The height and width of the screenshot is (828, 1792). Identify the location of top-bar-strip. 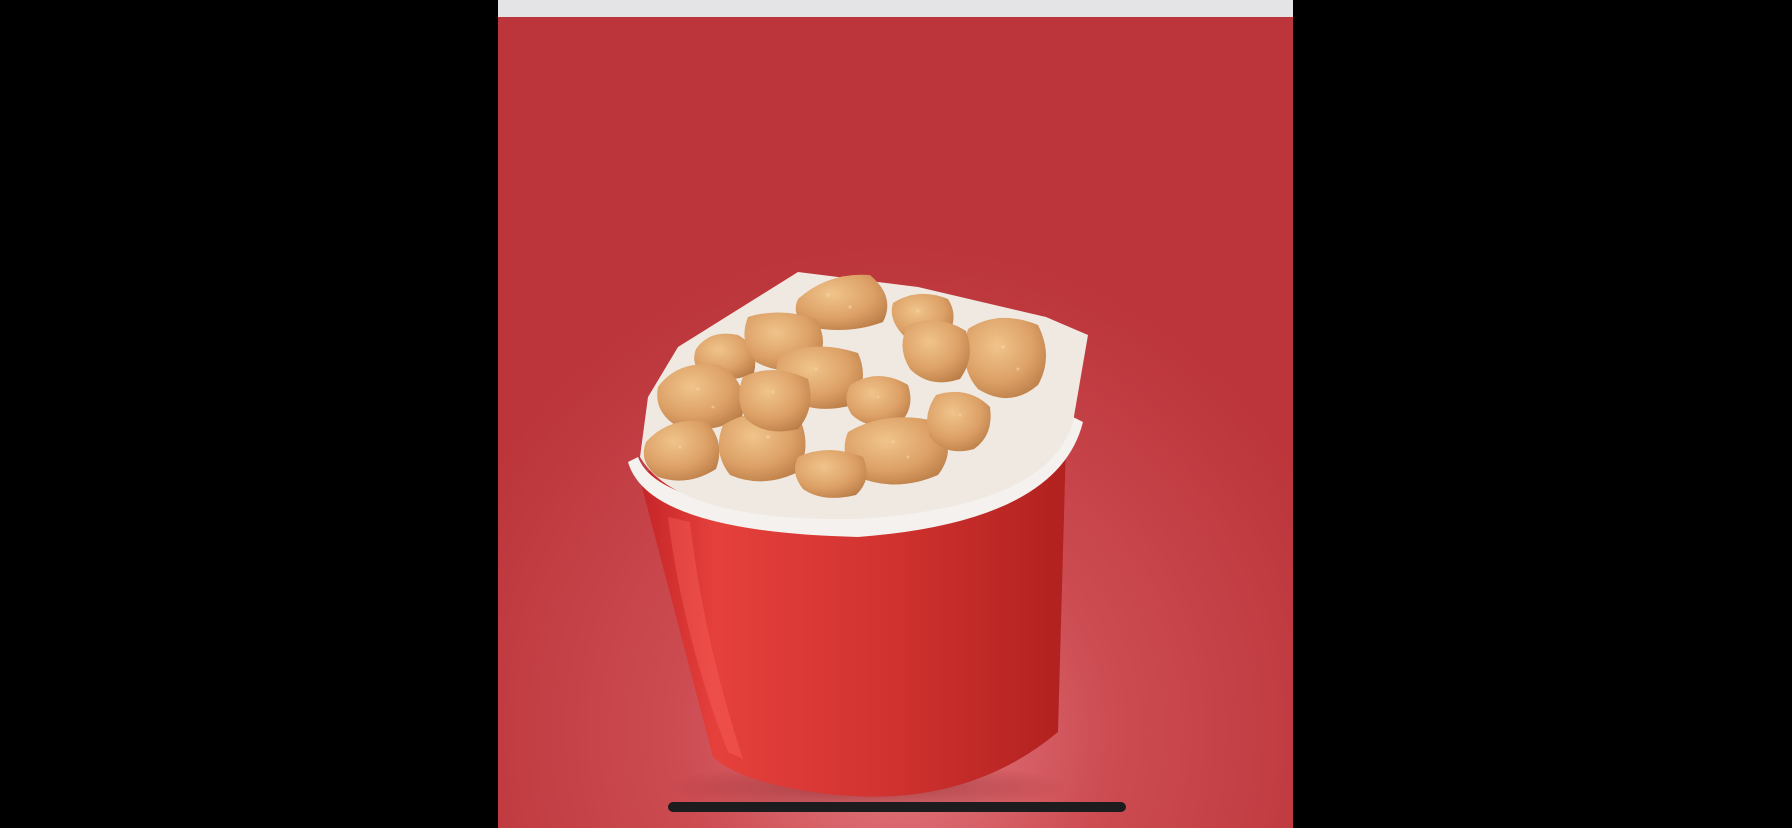
(895, 8).